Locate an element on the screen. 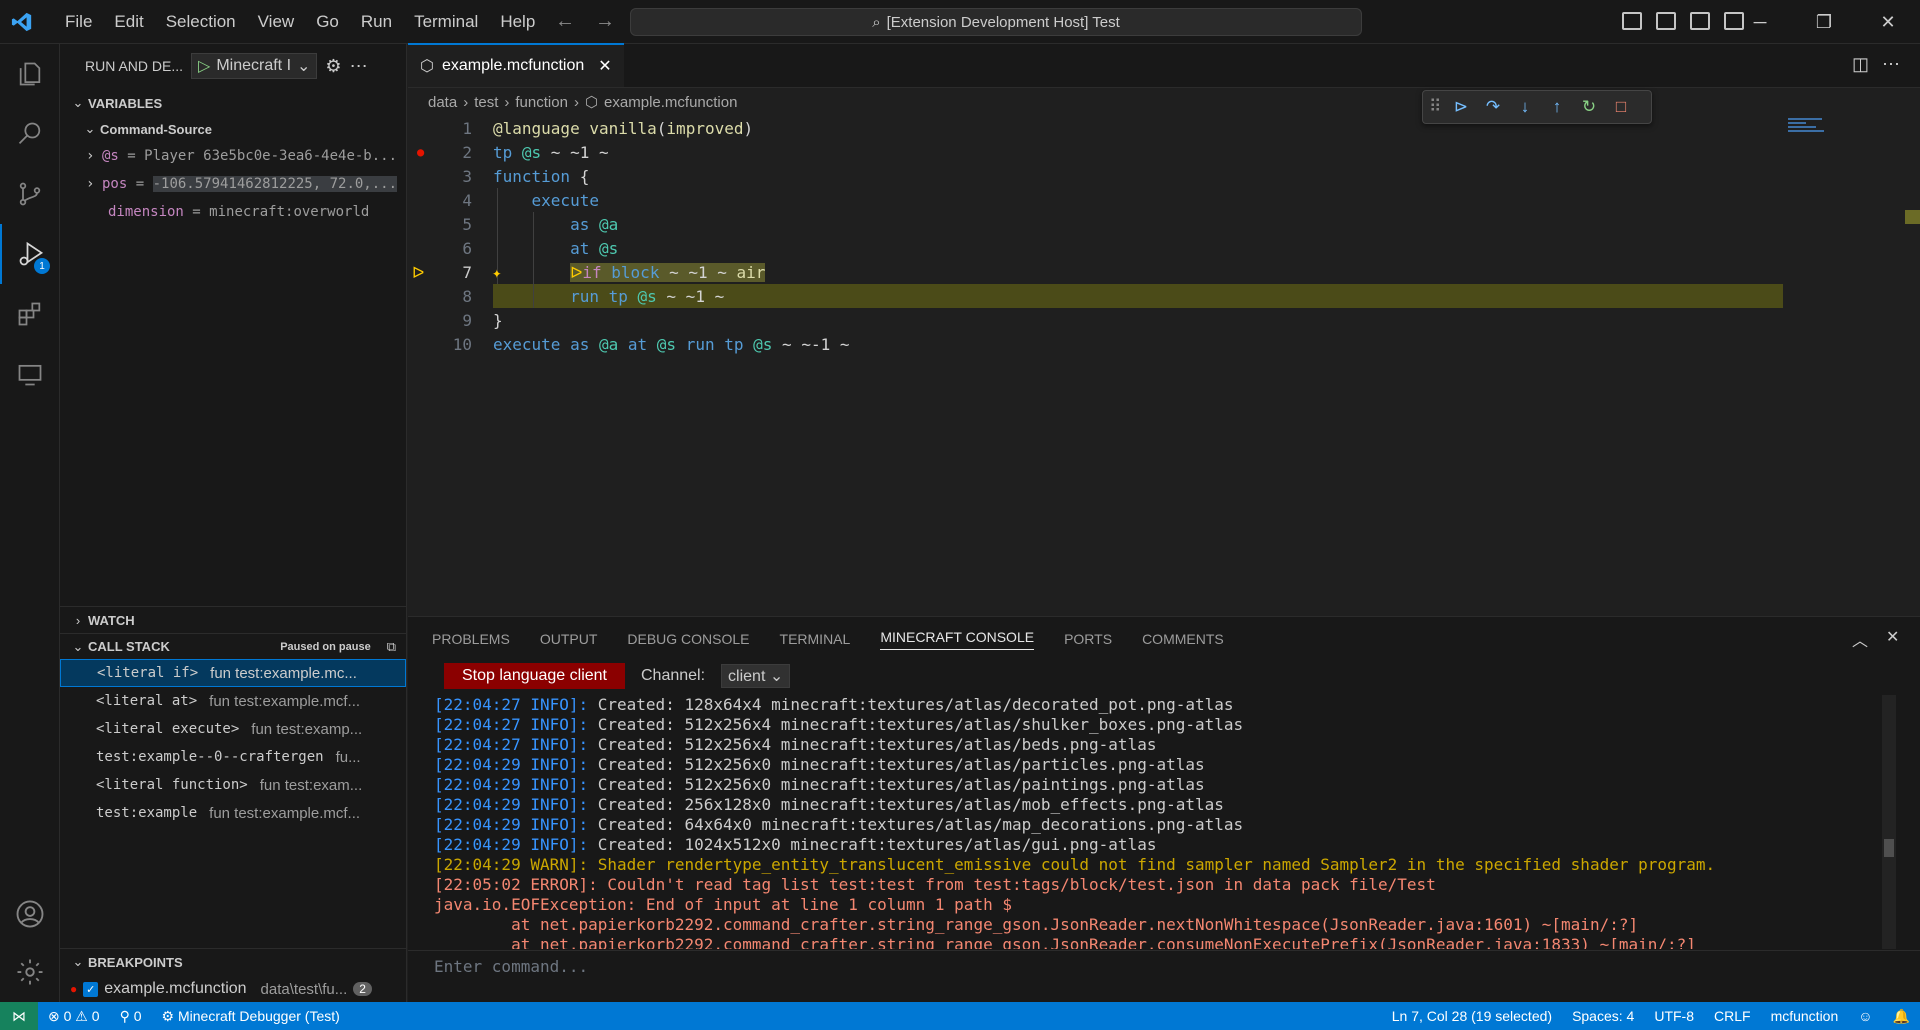  restore-icon: ❐ is located at coordinates (1824, 22).